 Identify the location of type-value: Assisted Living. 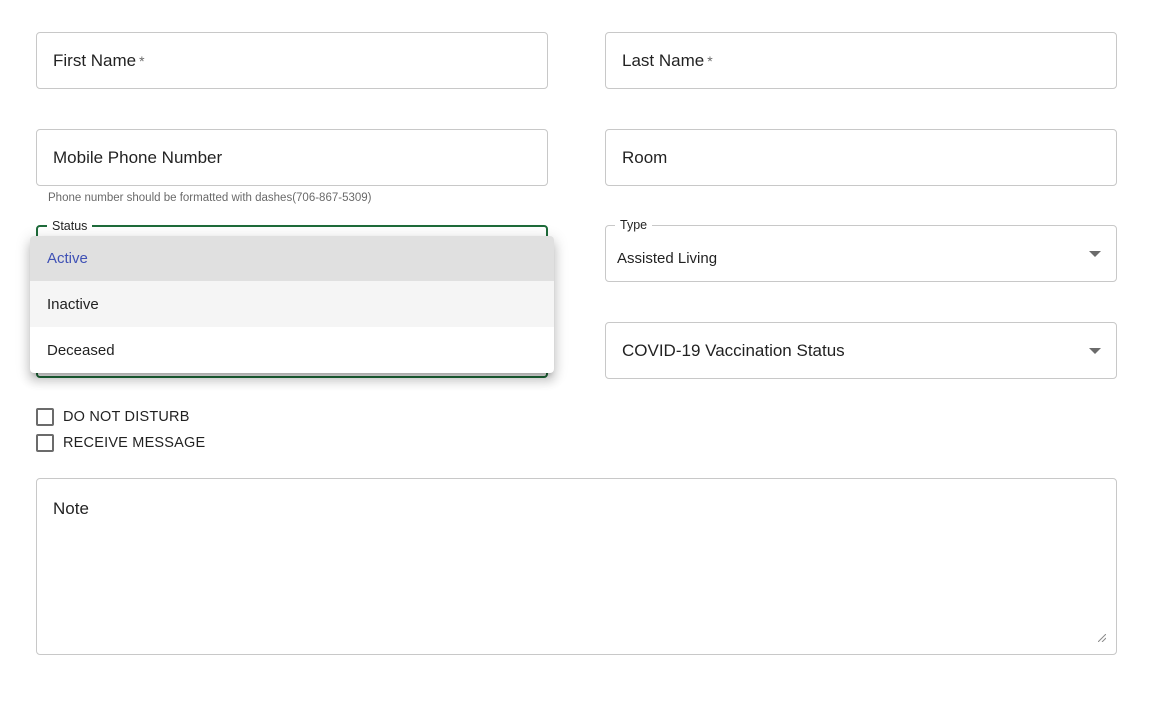
(667, 258).